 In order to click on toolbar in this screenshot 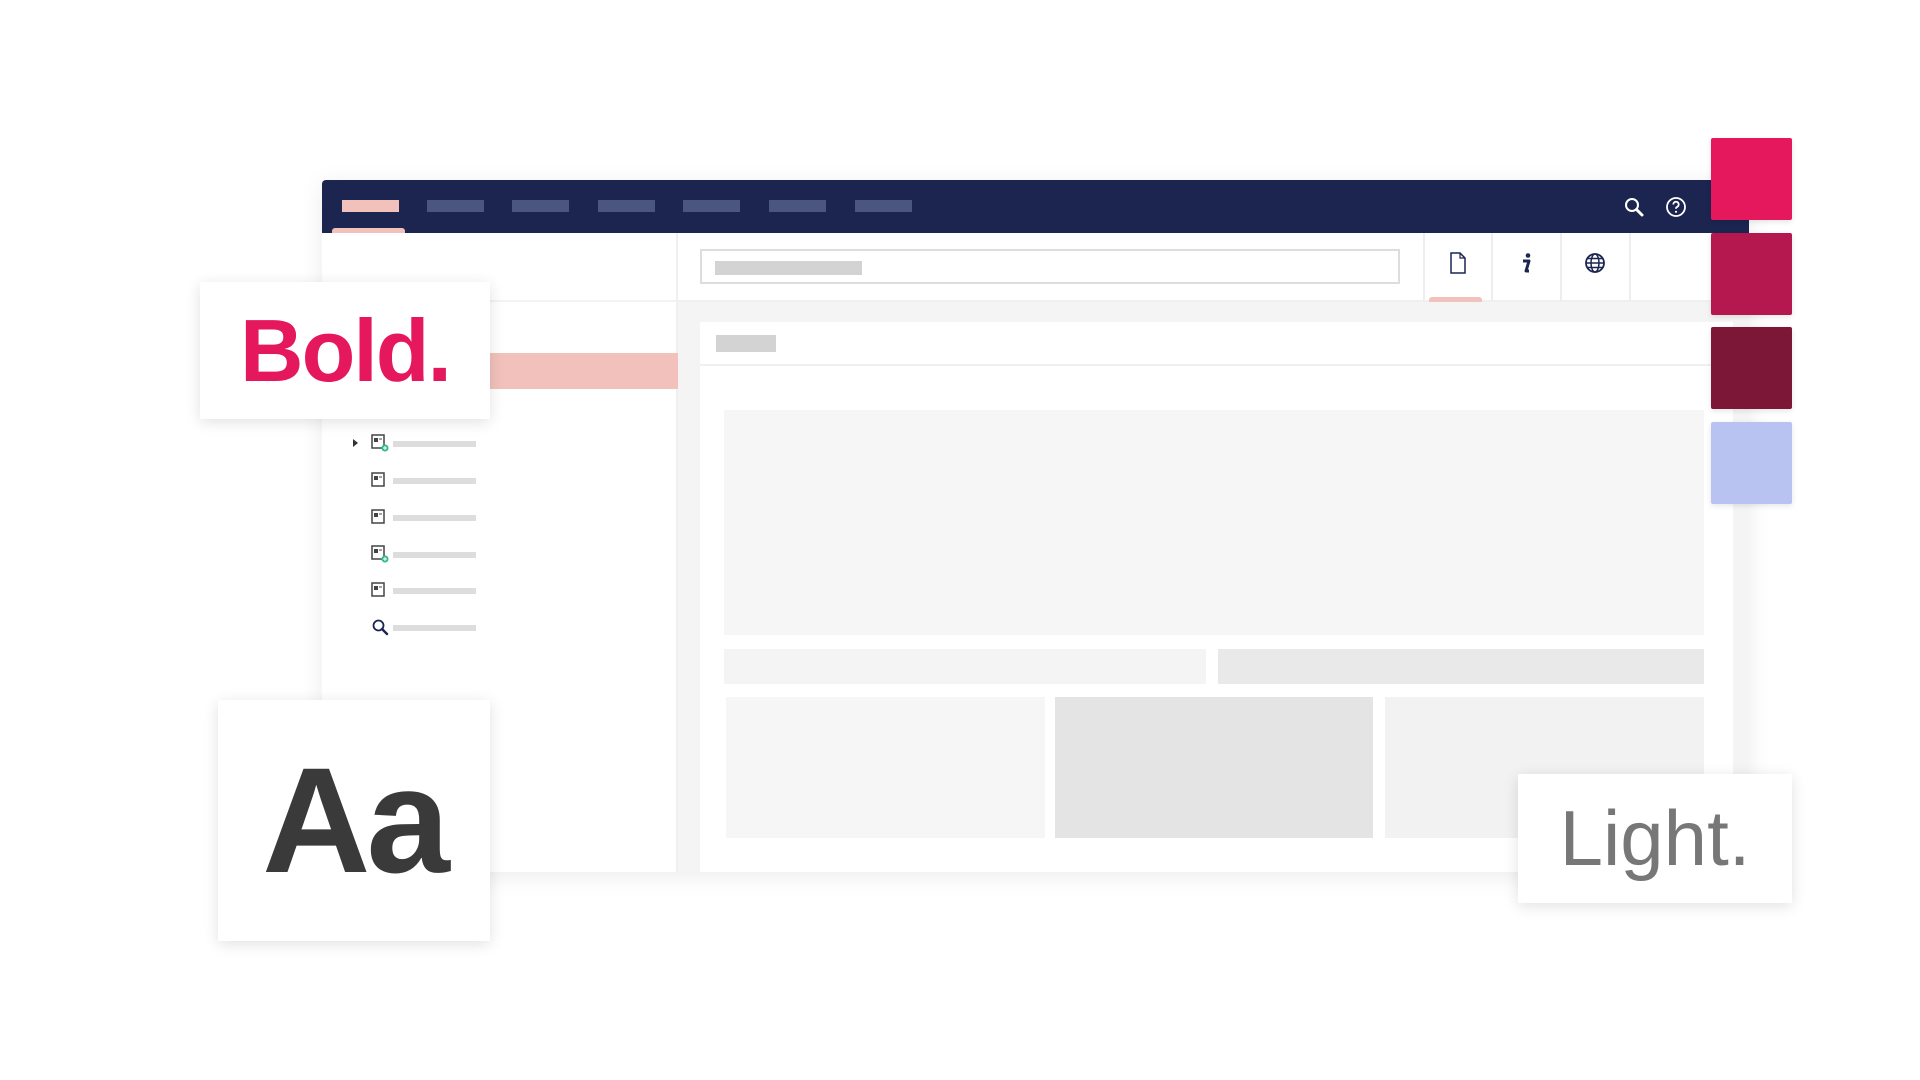, I will do `click(1213, 267)`.